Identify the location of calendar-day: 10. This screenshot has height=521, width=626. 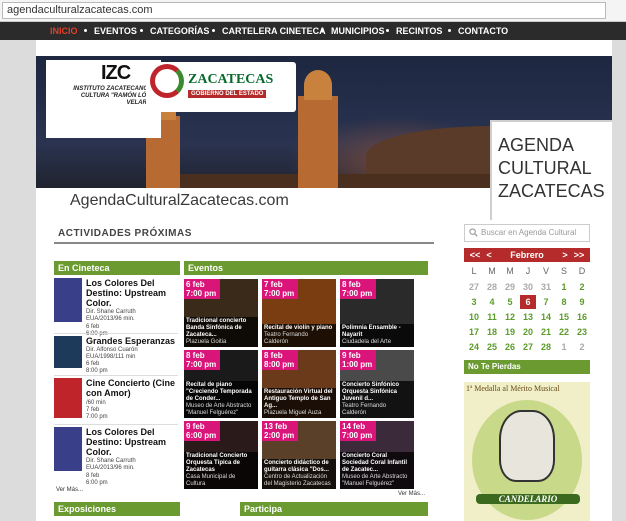
(474, 317).